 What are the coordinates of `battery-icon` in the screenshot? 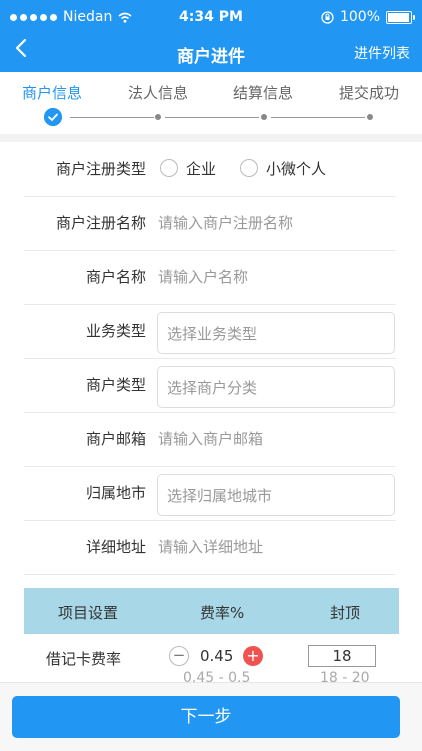 It's located at (400, 17).